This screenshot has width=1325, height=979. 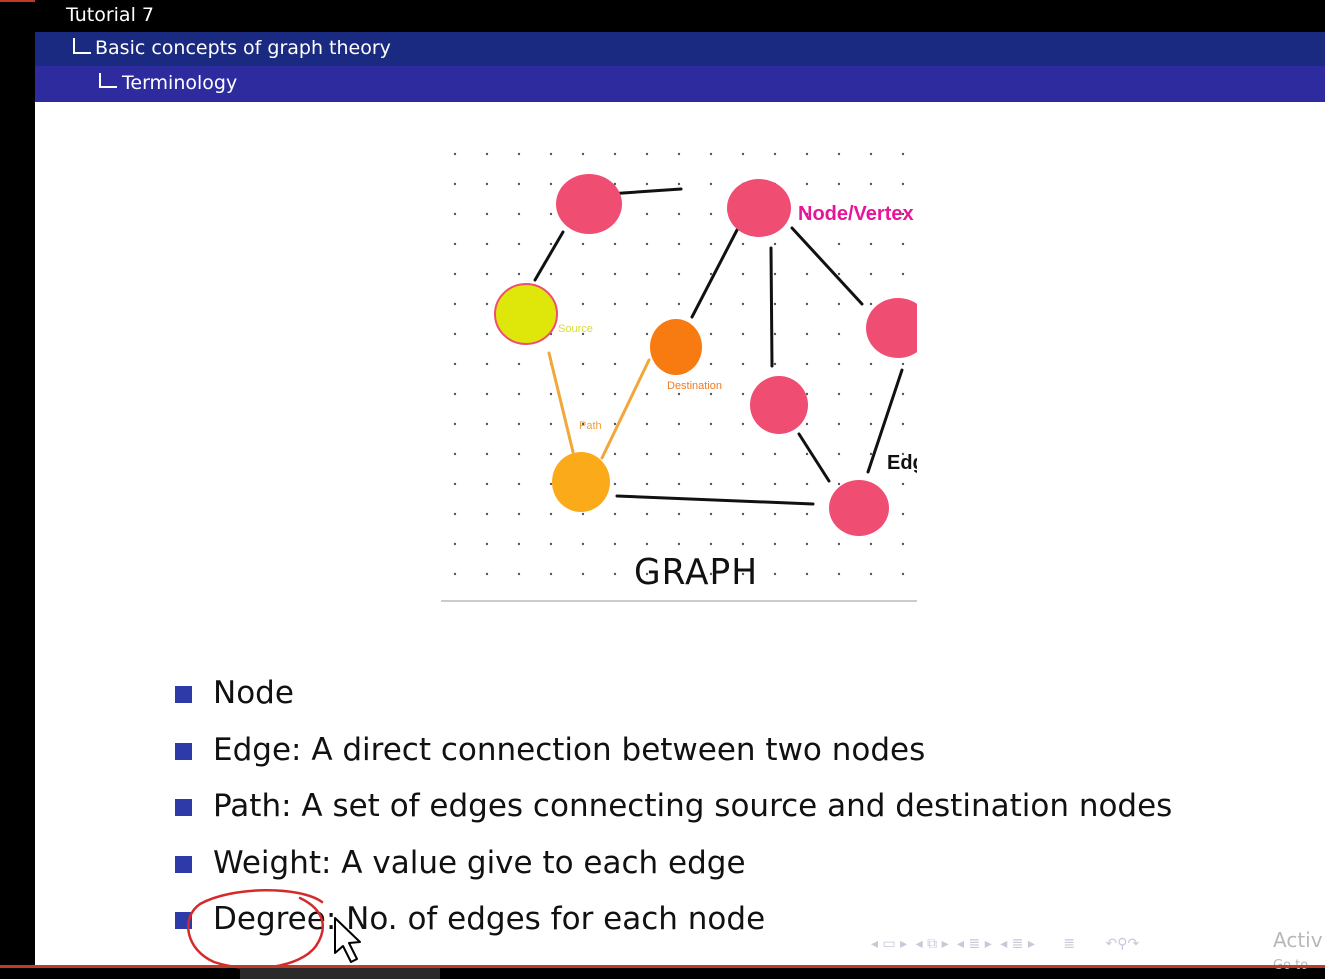 I want to click on source-label: Source, so click(x=575, y=329).